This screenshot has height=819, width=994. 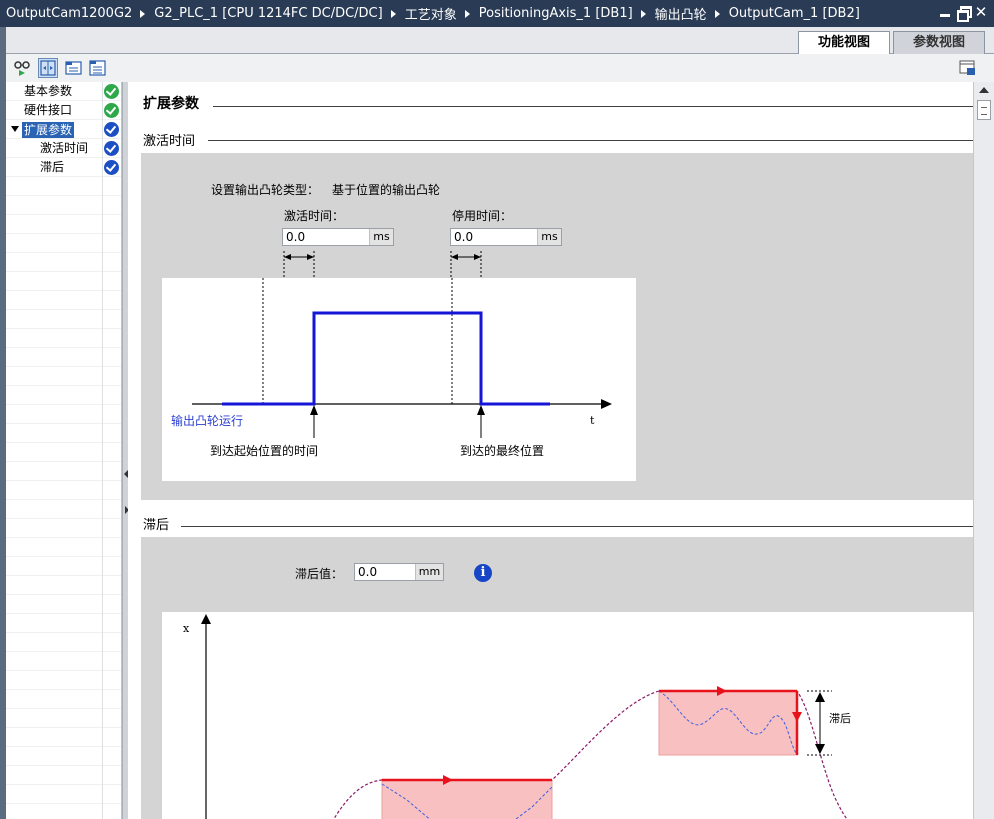 I want to click on restore-icon, so click(x=964, y=13).